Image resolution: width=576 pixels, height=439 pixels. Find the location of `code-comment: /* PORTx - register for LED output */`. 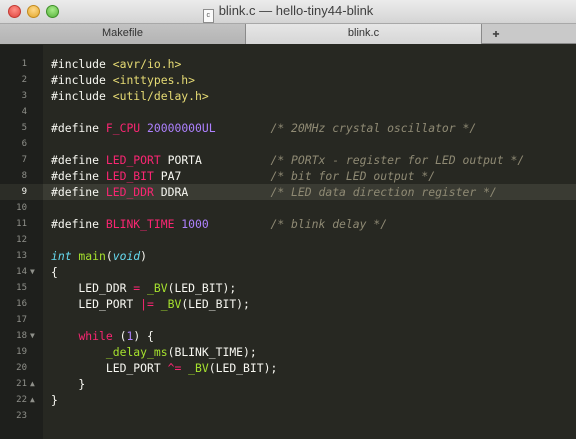

code-comment: /* PORTx - register for LED output */ is located at coordinates (397, 160).